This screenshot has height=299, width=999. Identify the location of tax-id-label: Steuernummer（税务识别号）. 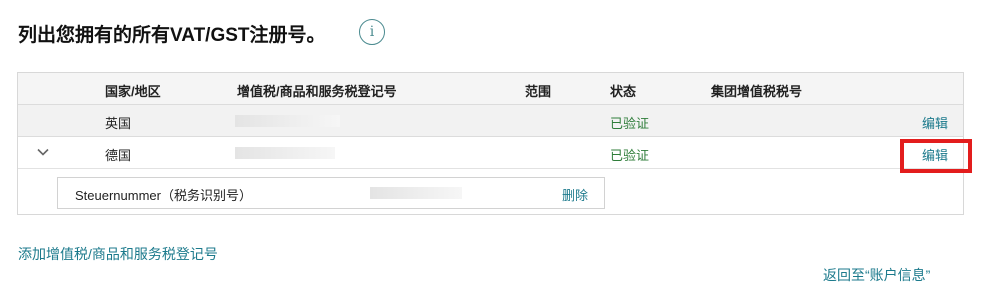
(163, 195).